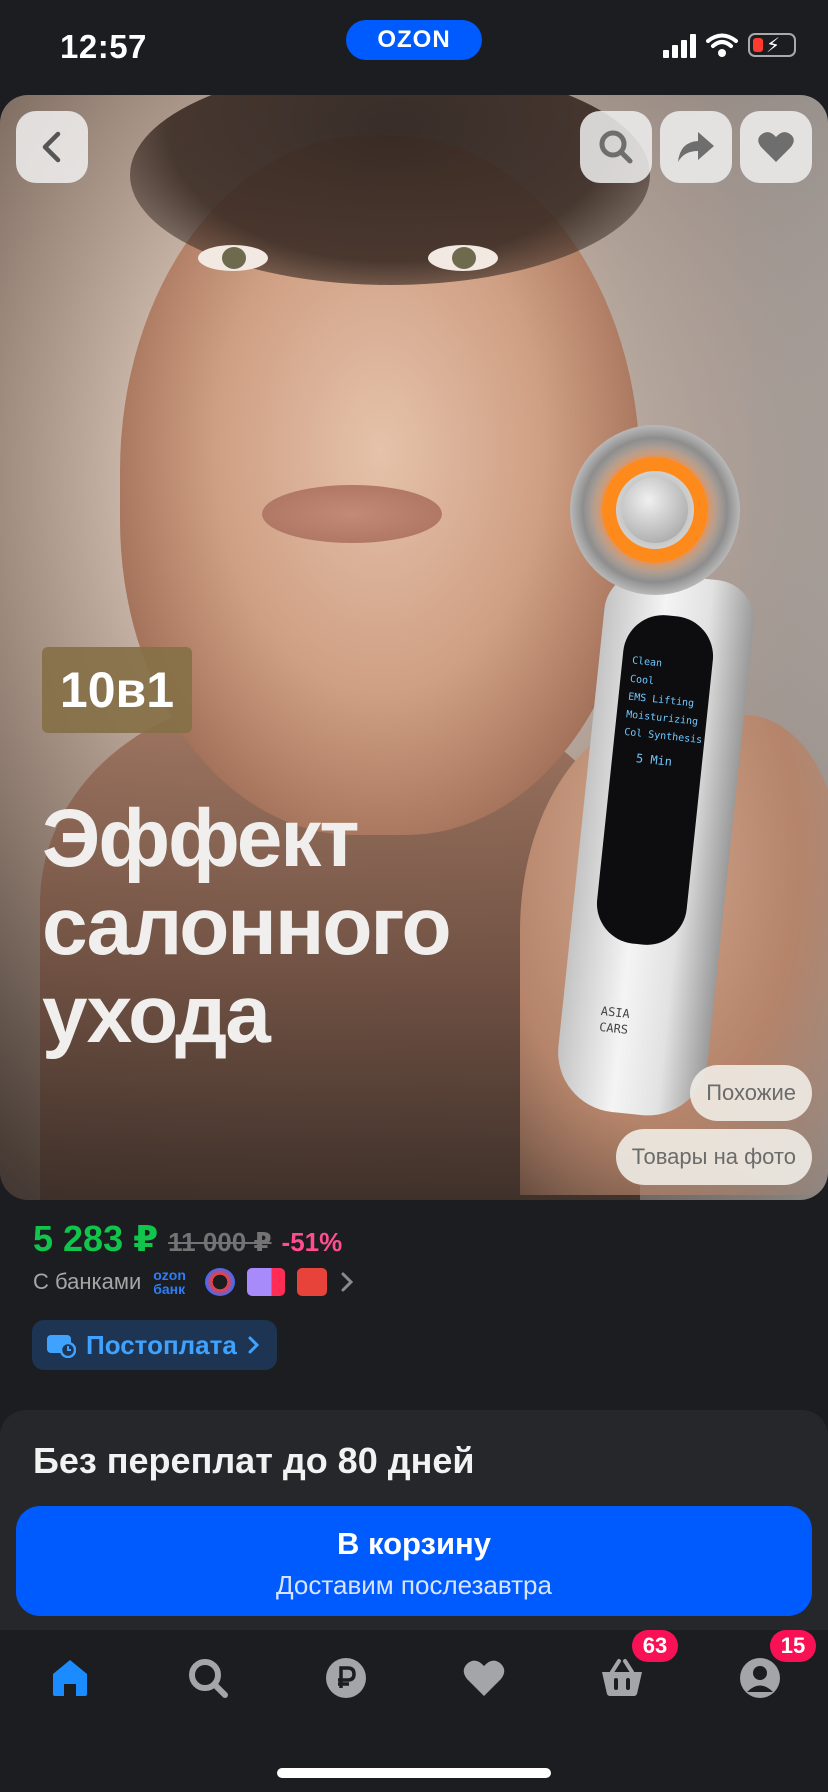  I want to click on search-button, so click(616, 147).